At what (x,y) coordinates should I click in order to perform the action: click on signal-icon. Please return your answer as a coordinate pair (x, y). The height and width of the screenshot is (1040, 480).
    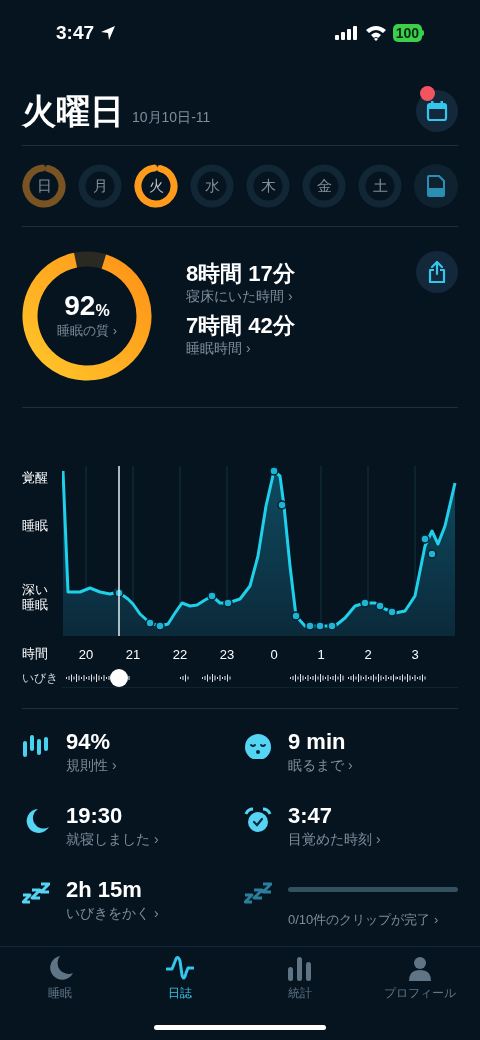
    Looking at the image, I should click on (346, 33).